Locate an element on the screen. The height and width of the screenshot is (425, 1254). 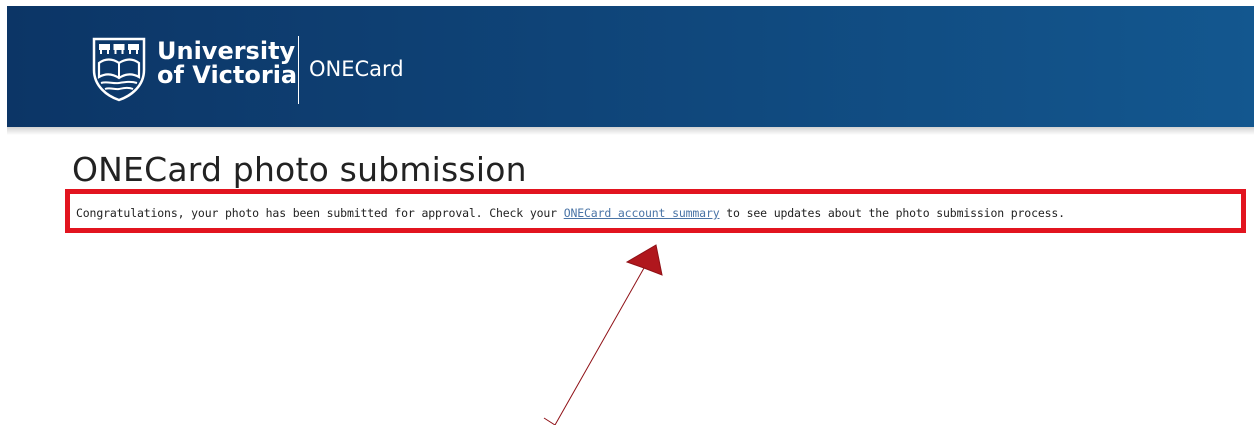
header-shadow is located at coordinates (630, 131).